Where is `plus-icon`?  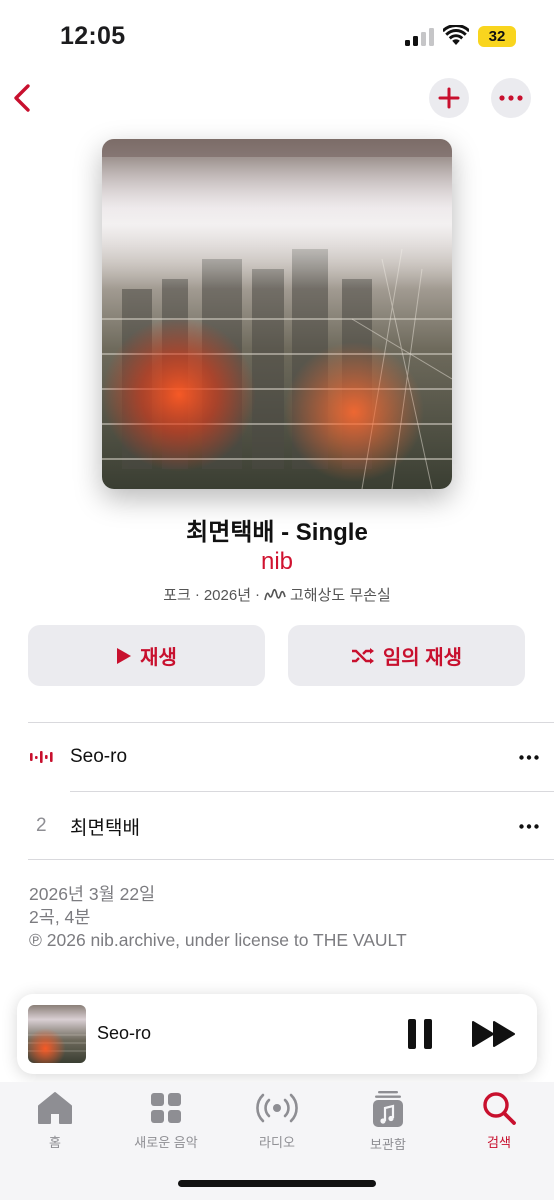
plus-icon is located at coordinates (449, 98).